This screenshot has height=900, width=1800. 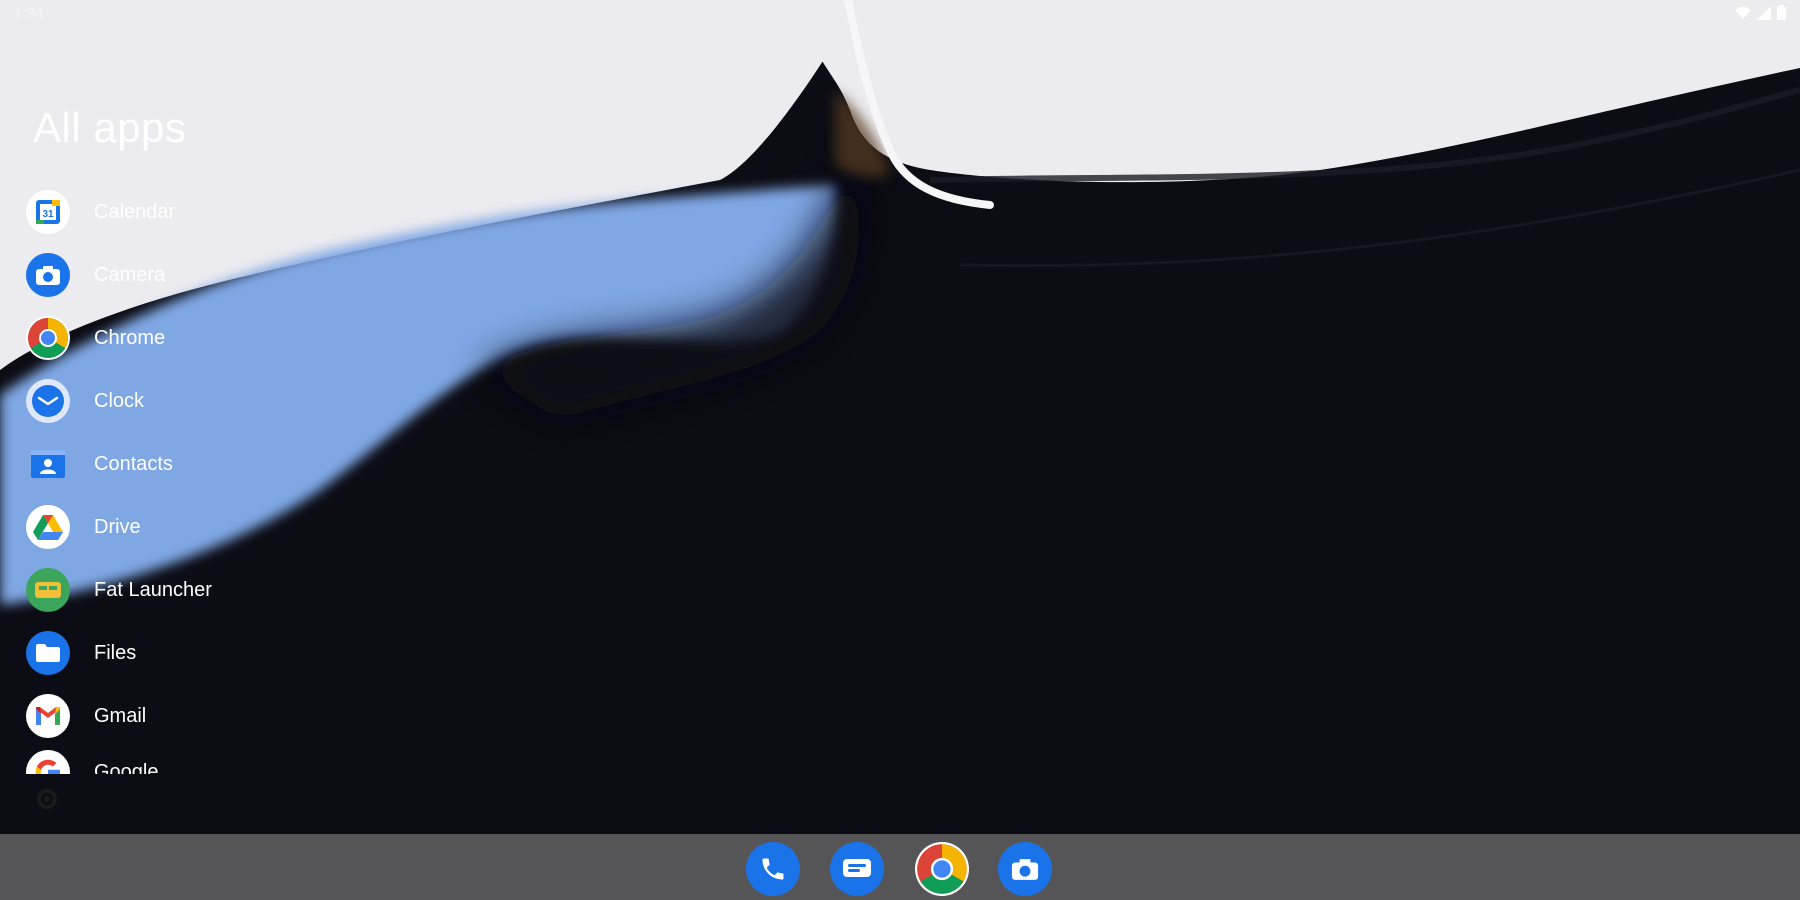 I want to click on app-label-fat-launcher: Fat Launcher, so click(x=153, y=589).